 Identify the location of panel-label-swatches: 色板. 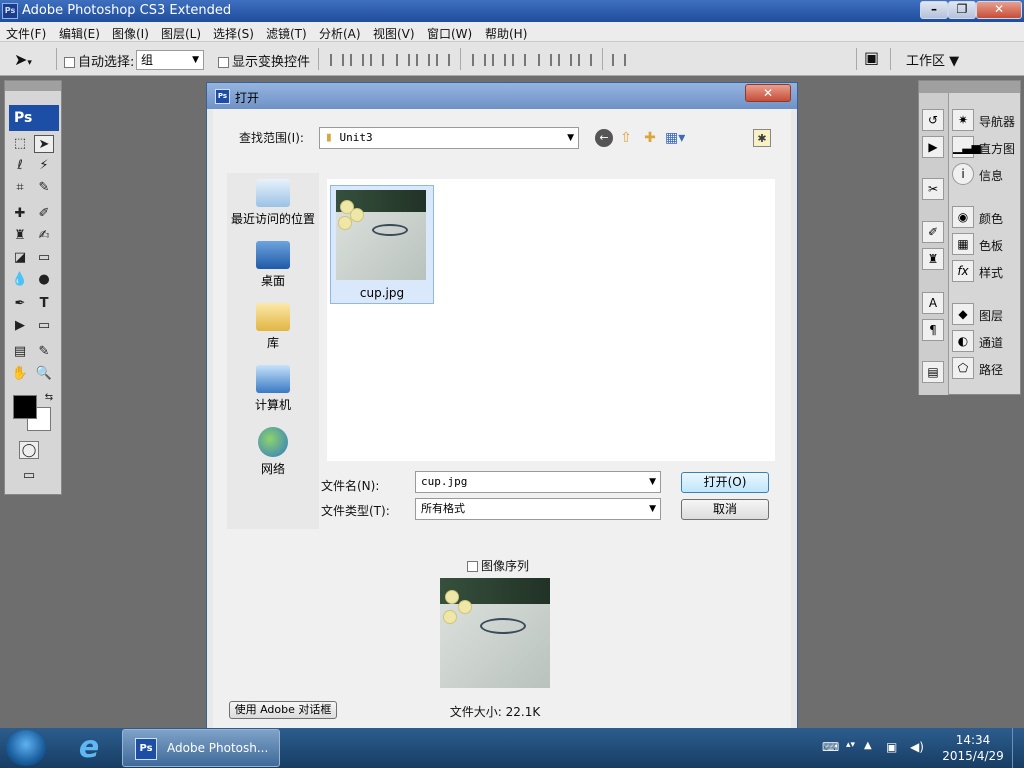
(991, 245).